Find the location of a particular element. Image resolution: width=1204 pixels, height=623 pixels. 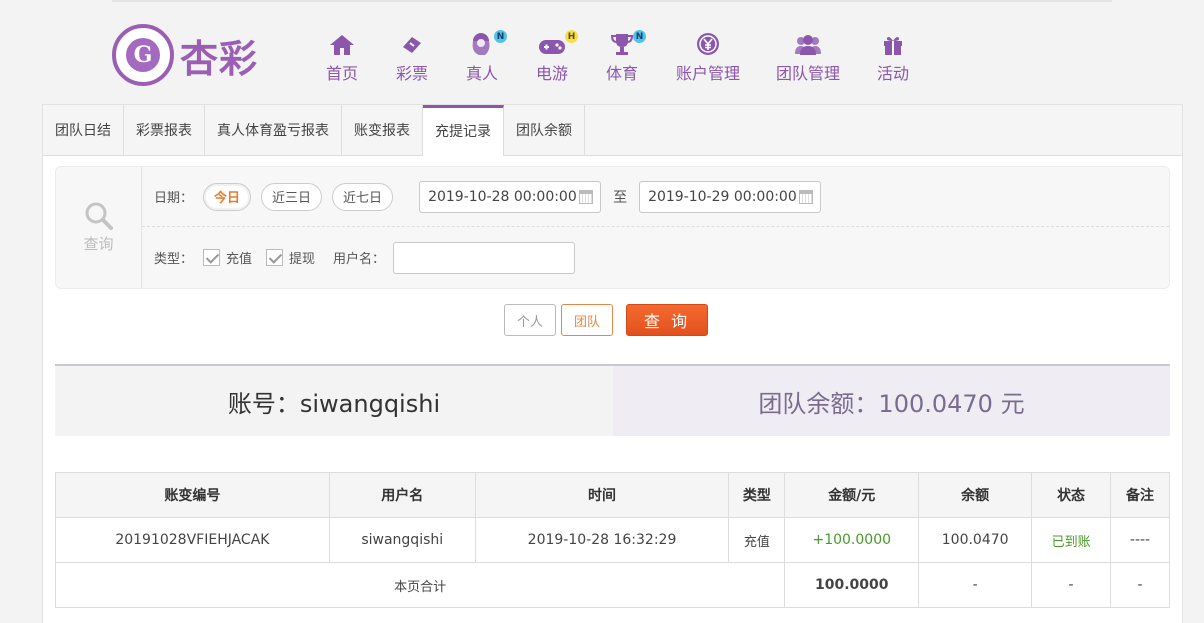

logo-mark-icon: G is located at coordinates (143, 55).